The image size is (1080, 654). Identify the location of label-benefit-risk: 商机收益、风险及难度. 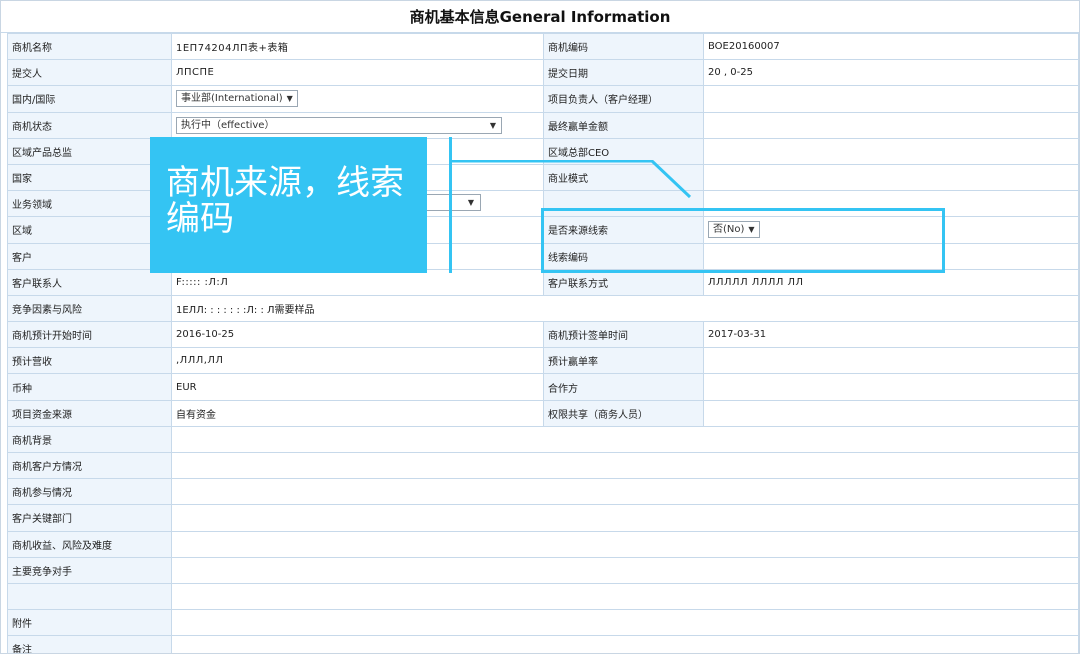
(89, 544).